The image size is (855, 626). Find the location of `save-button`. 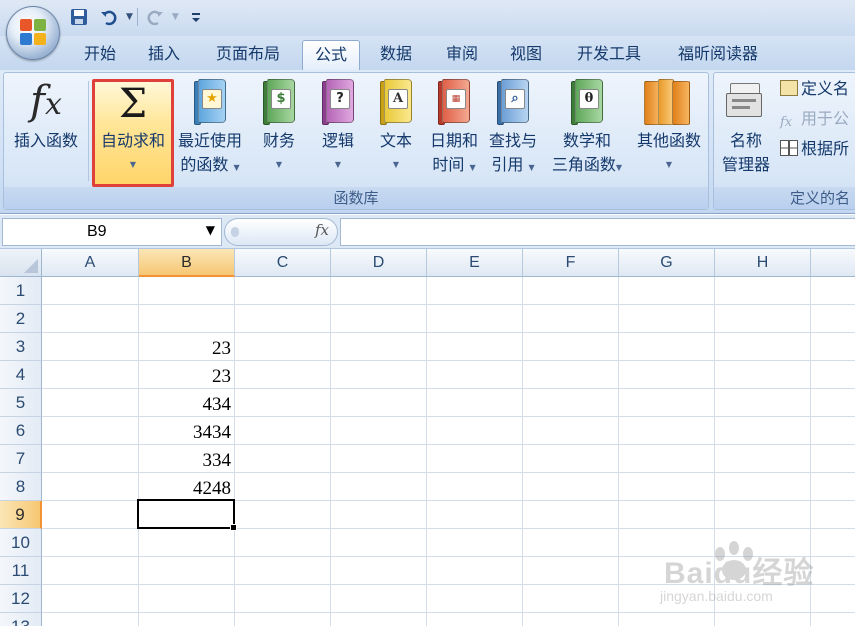

save-button is located at coordinates (79, 17).